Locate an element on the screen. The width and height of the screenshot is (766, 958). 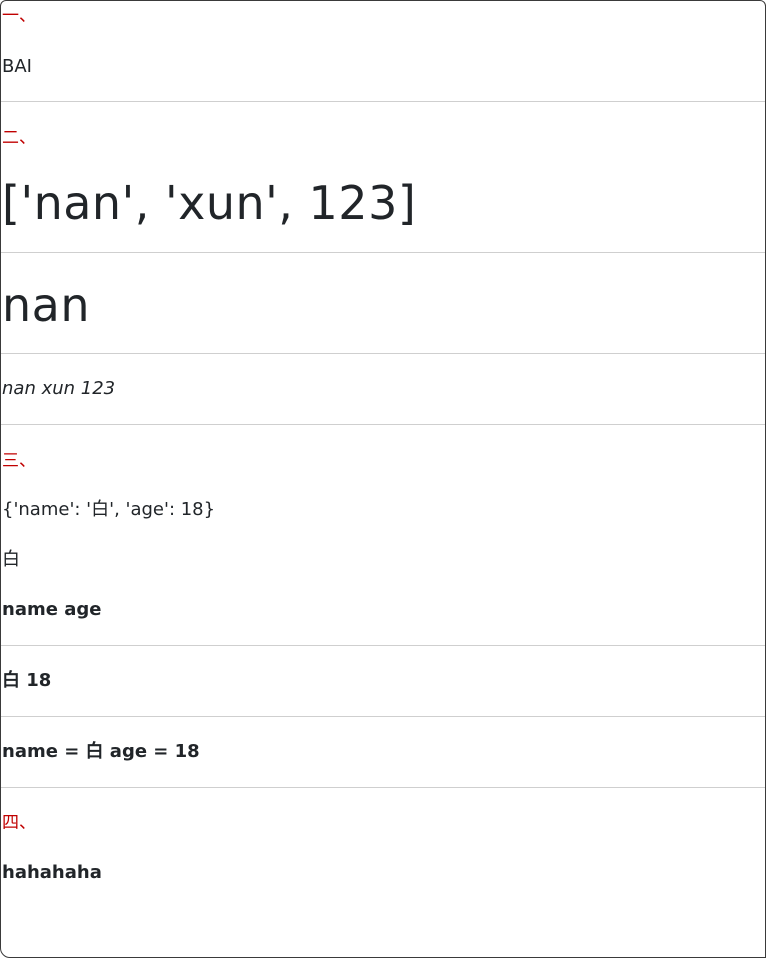
list-repr-heading: ['nan', 'xun', 123] is located at coordinates (209, 203).